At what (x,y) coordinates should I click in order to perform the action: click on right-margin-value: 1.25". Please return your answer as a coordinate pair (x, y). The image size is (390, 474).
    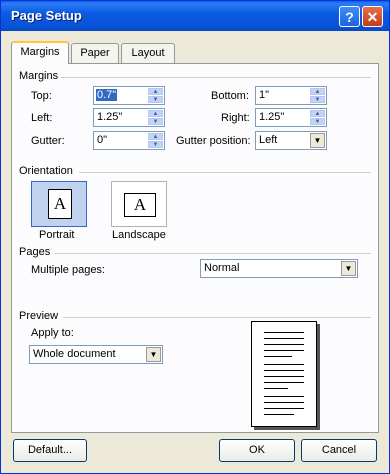
    Looking at the image, I should click on (271, 117).